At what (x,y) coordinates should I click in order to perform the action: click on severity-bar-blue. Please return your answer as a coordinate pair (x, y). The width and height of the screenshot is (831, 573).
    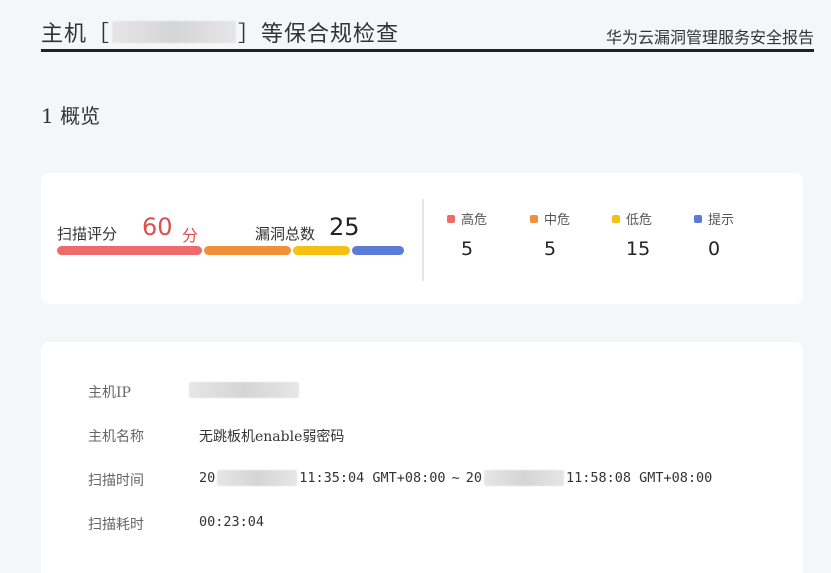
    Looking at the image, I should click on (378, 250).